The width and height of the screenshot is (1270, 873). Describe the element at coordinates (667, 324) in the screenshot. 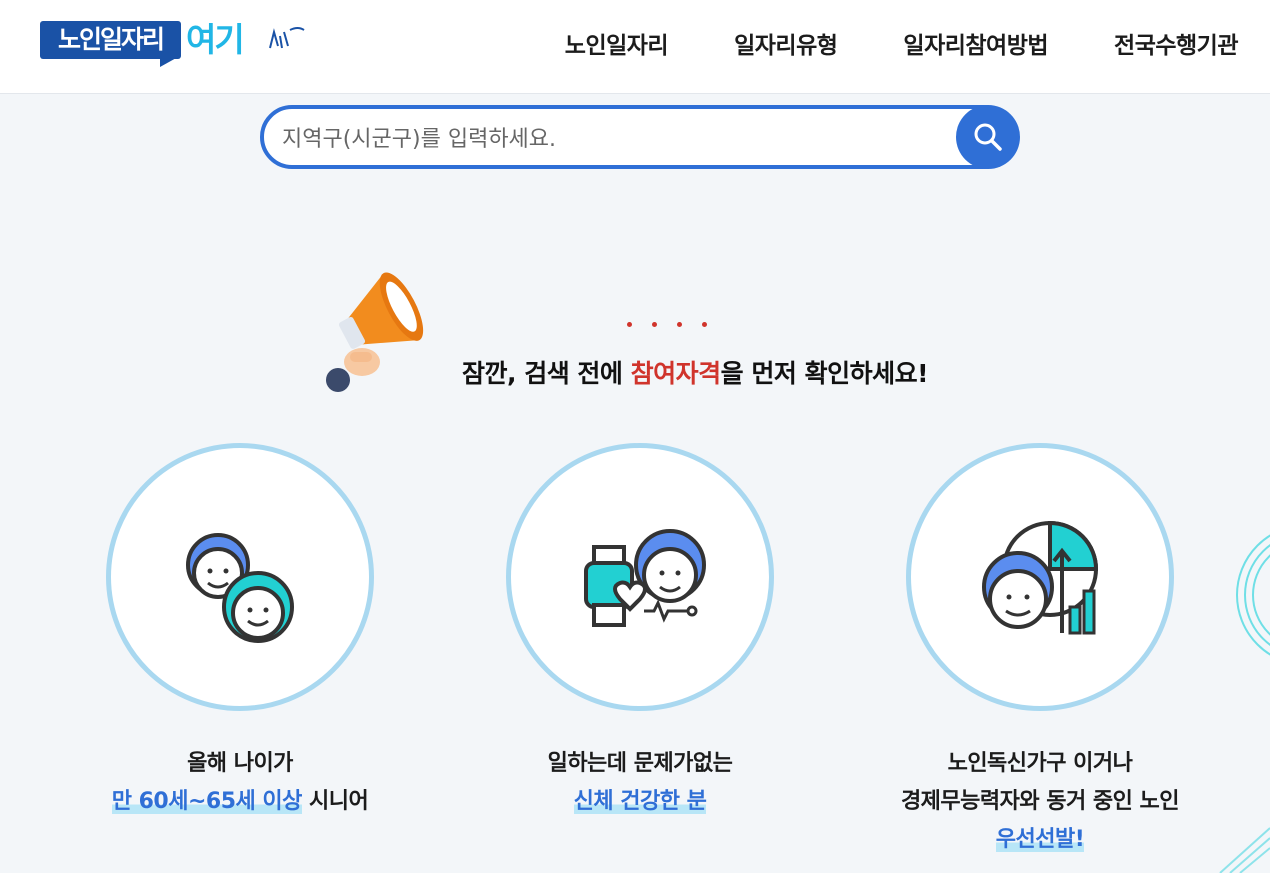

I see `emphasis-dots` at that location.